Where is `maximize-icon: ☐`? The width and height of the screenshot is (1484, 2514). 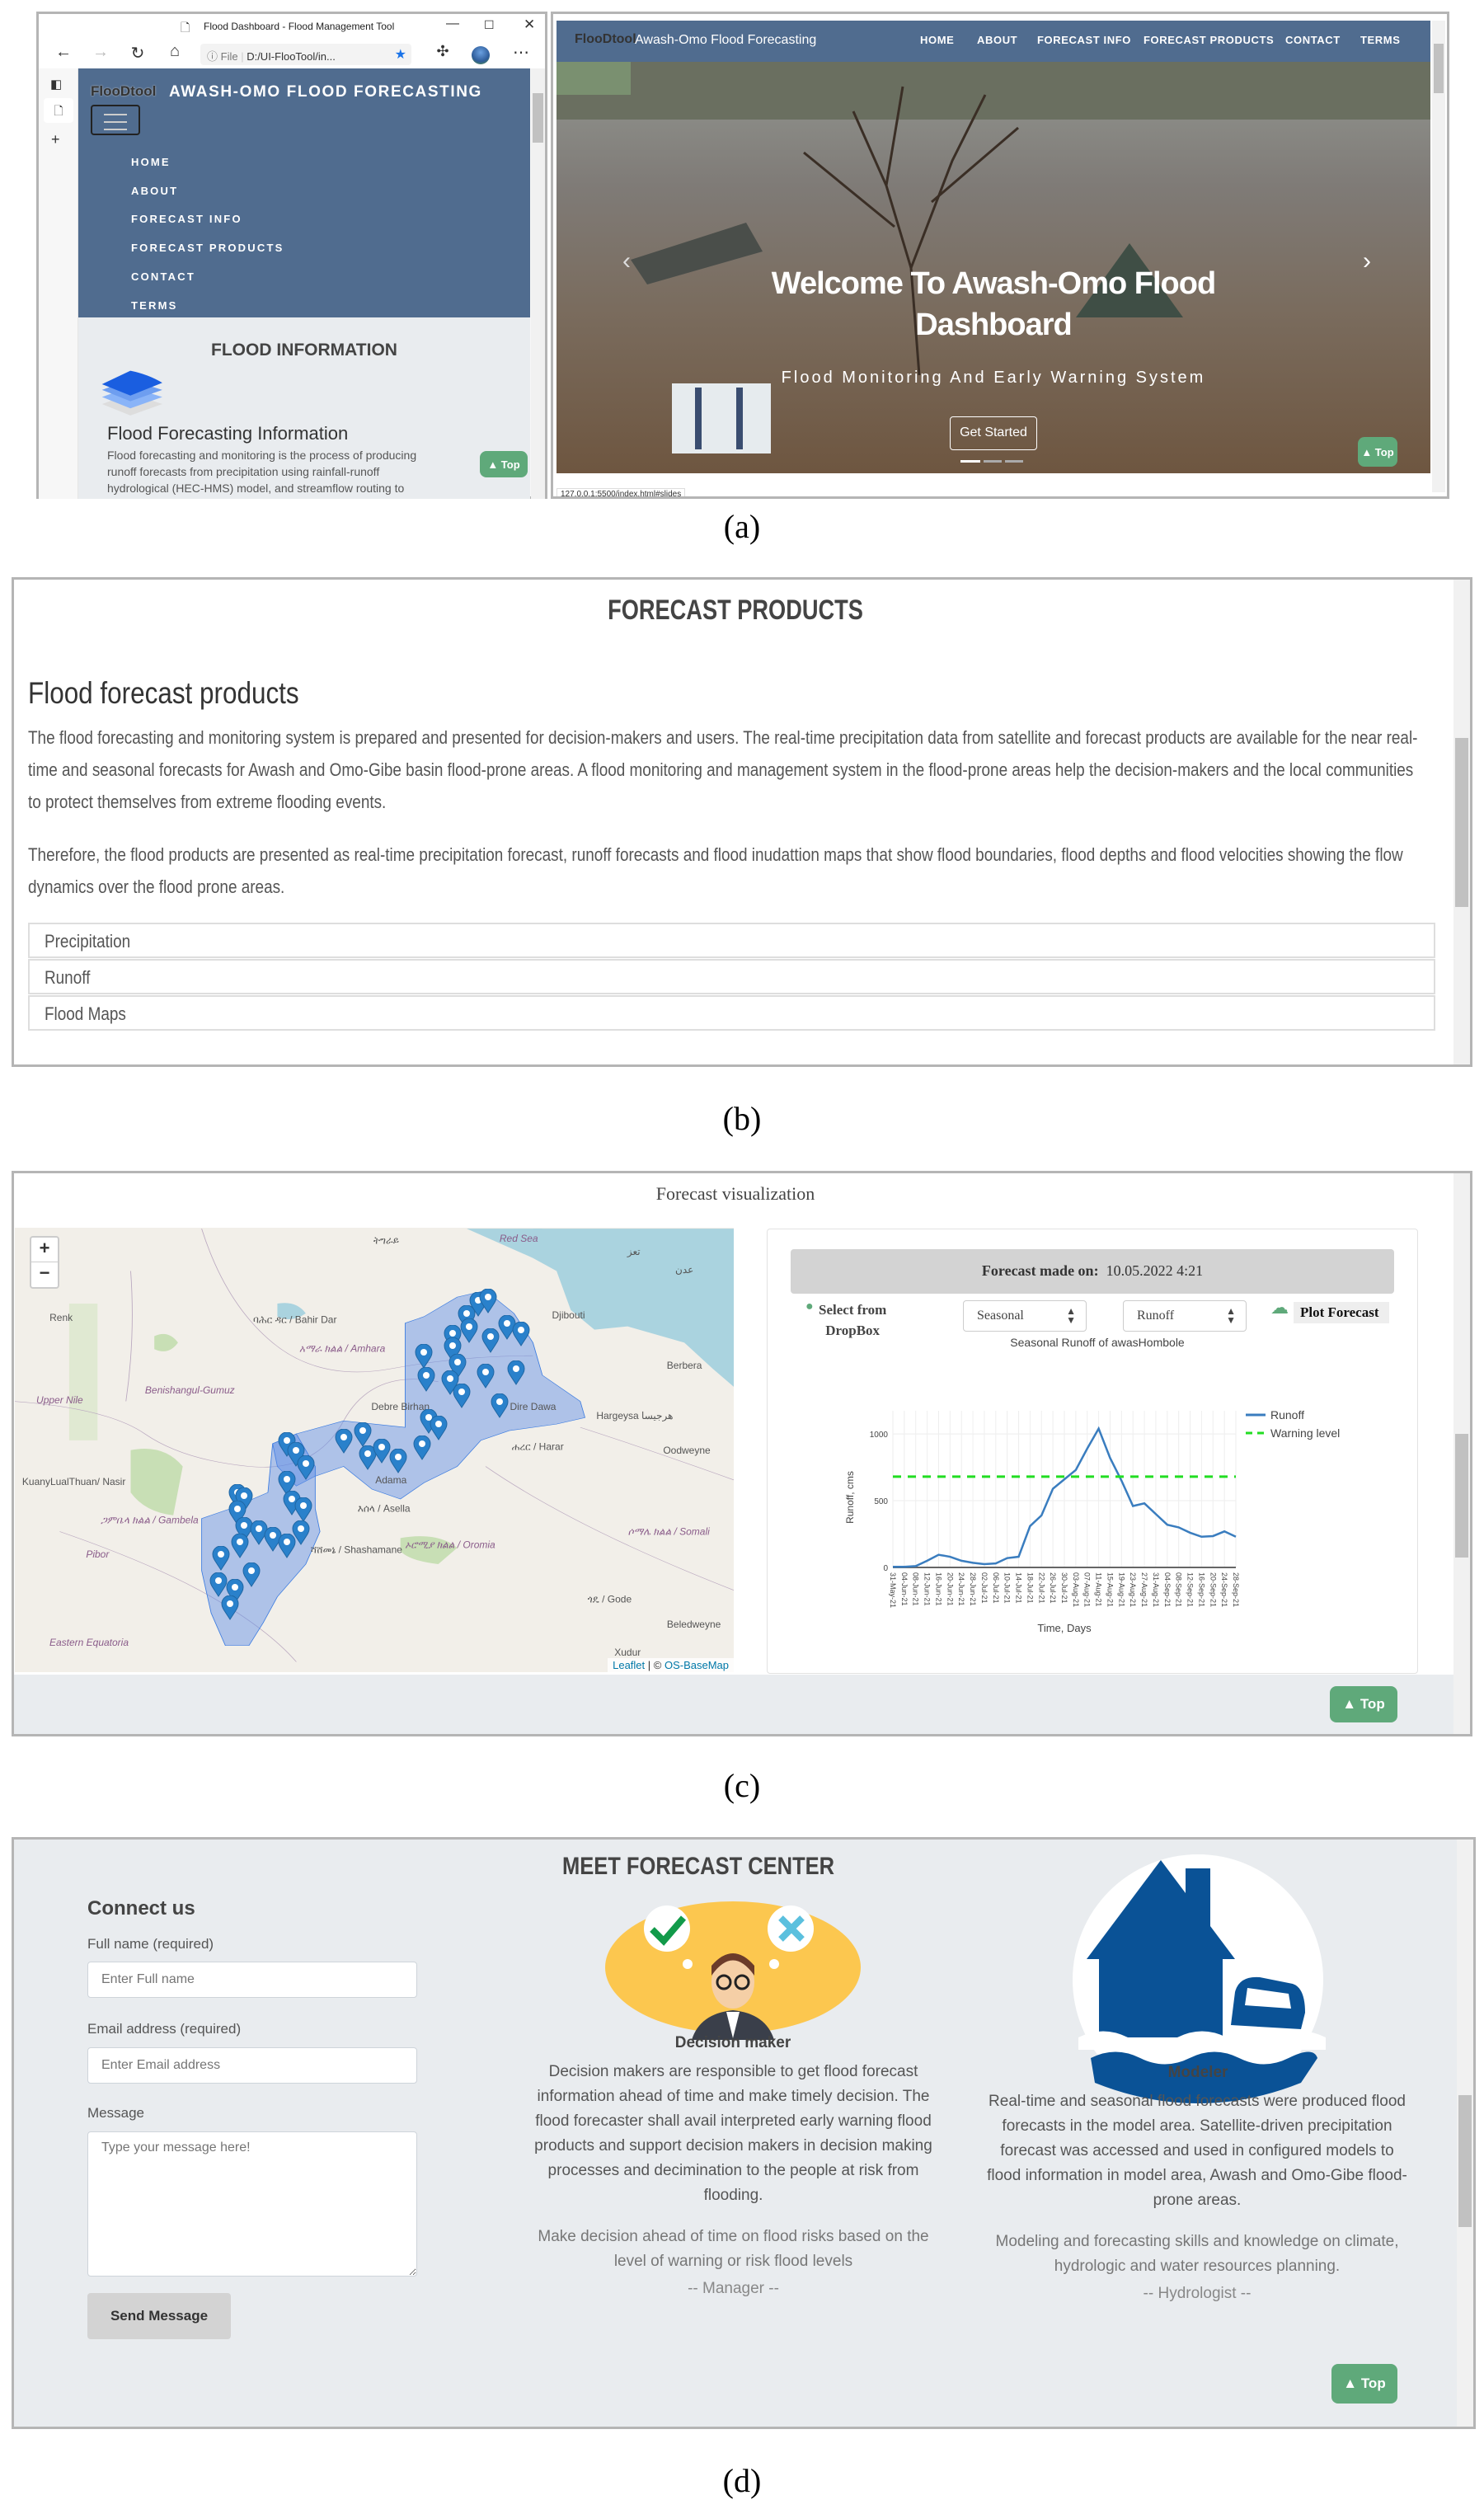 maximize-icon: ☐ is located at coordinates (490, 25).